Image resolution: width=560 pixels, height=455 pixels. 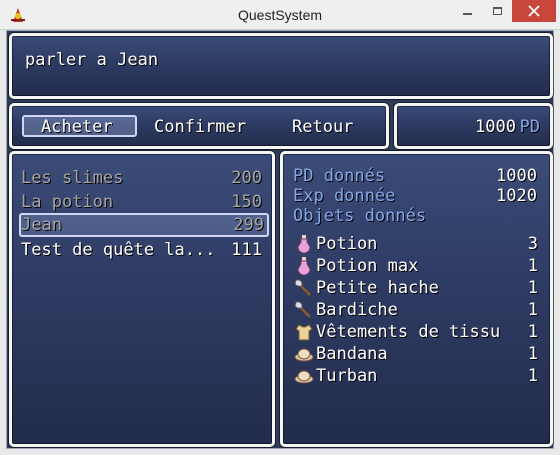 I want to click on close-icon, so click(x=534, y=11).